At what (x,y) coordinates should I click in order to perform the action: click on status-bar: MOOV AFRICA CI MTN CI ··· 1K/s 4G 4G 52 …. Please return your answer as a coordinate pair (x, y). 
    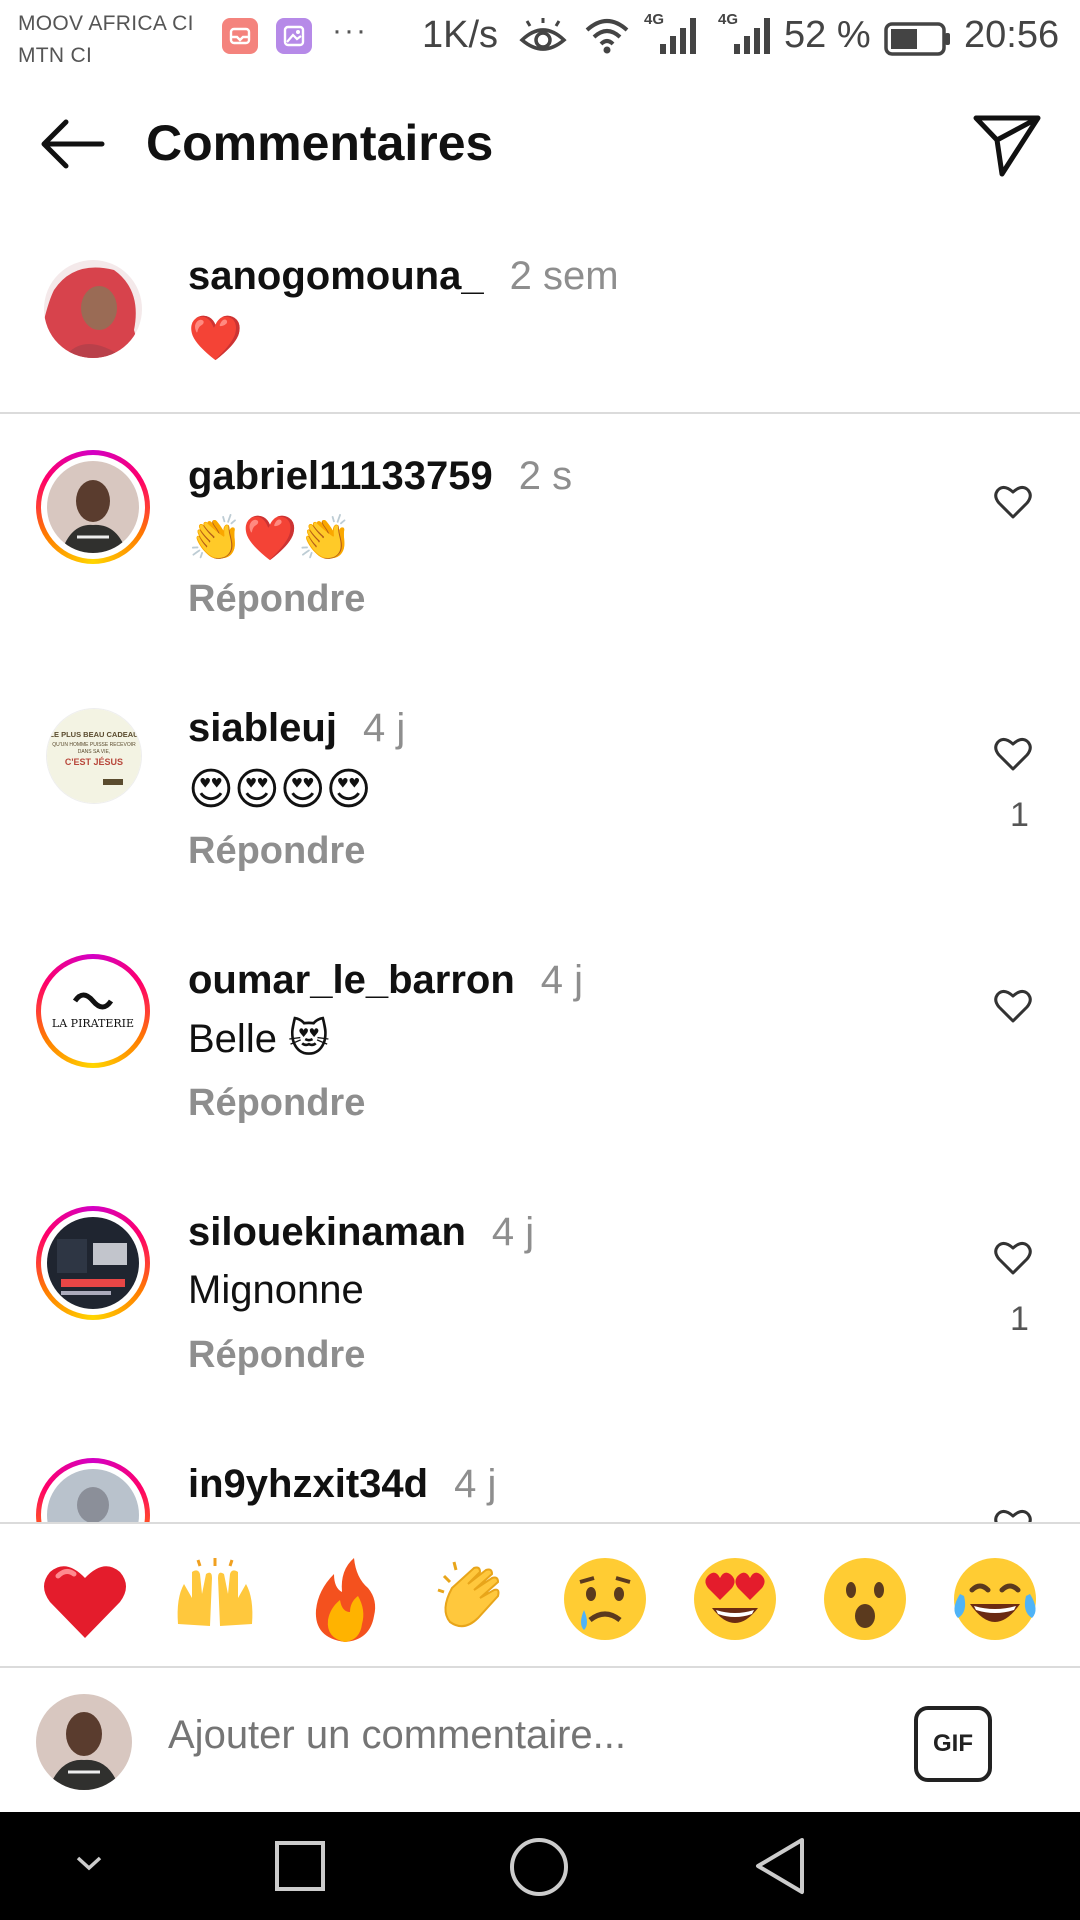
    Looking at the image, I should click on (540, 40).